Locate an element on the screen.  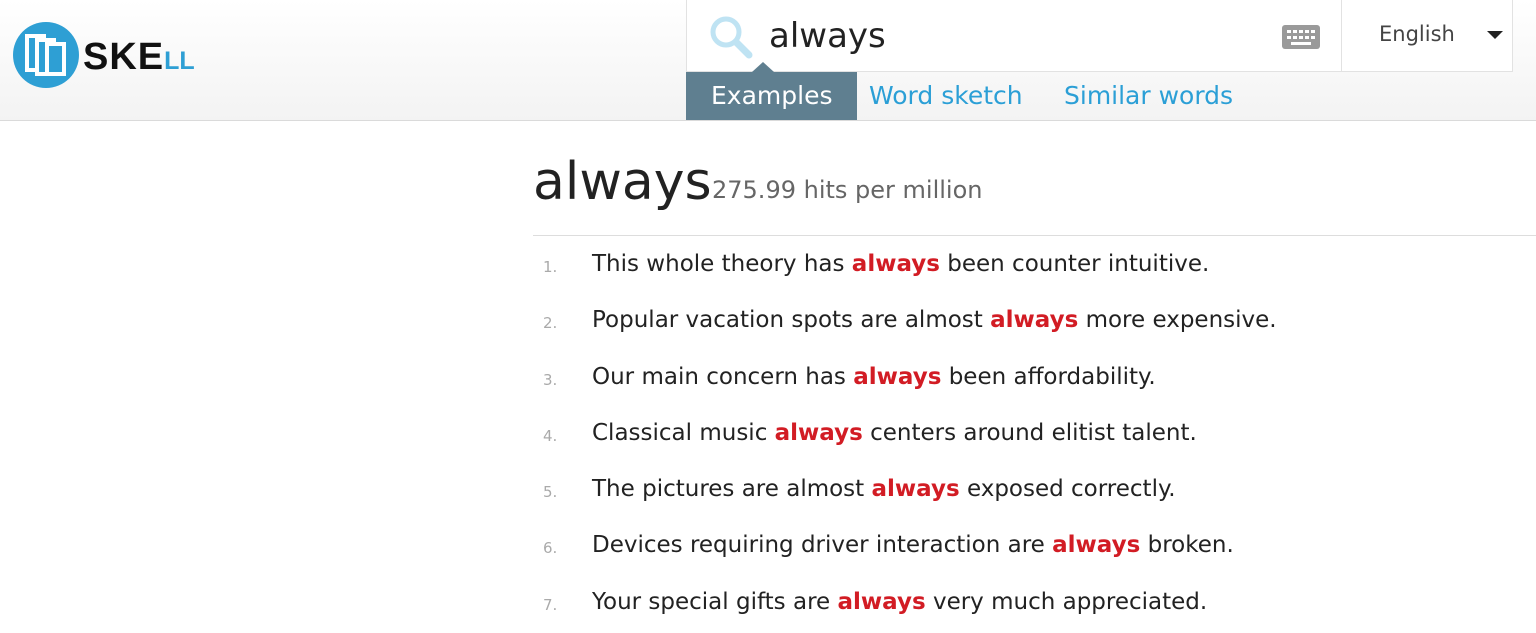
sentence-before: Classical music is located at coordinates (683, 432).